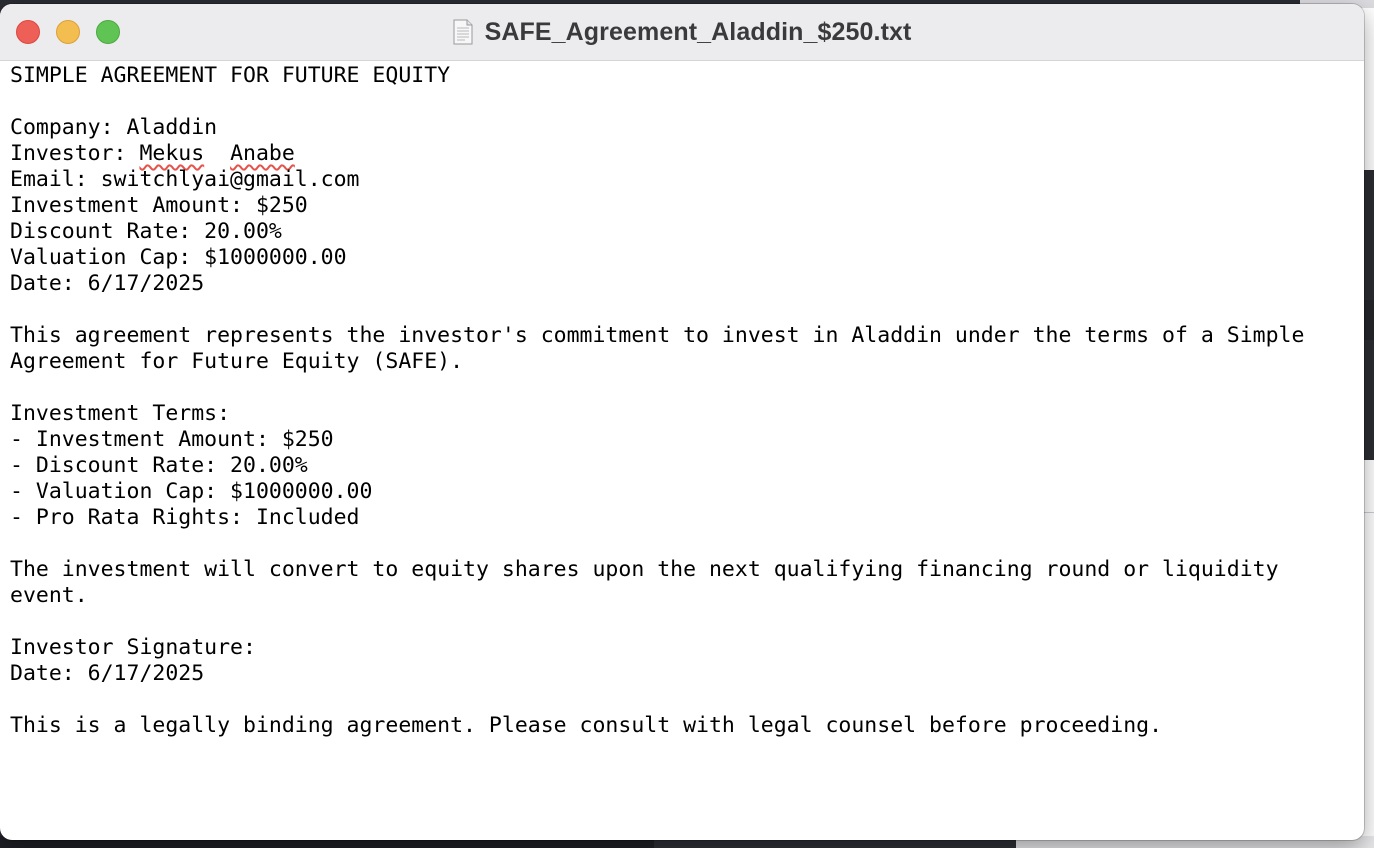 The image size is (1374, 848). Describe the element at coordinates (133, 647) in the screenshot. I see `signature-line: Investor Signature:` at that location.